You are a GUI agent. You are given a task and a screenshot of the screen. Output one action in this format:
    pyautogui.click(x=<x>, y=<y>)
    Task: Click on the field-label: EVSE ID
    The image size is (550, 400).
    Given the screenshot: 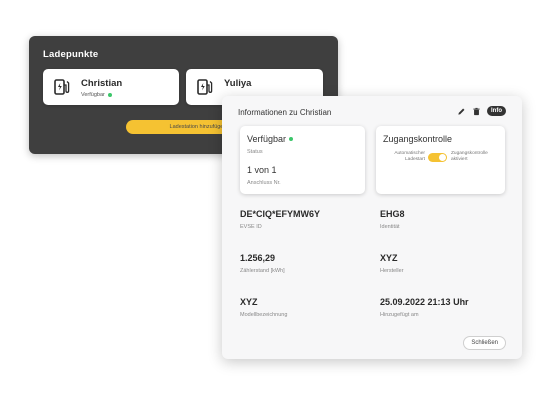 What is the action you would take?
    pyautogui.click(x=251, y=227)
    